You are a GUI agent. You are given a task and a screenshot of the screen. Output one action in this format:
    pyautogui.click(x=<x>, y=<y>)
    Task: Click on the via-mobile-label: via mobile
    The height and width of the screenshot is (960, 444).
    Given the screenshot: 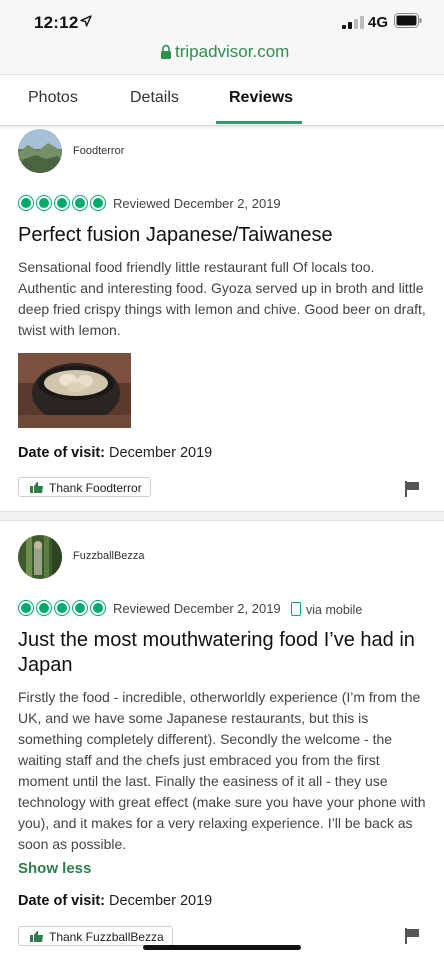 What is the action you would take?
    pyautogui.click(x=334, y=610)
    